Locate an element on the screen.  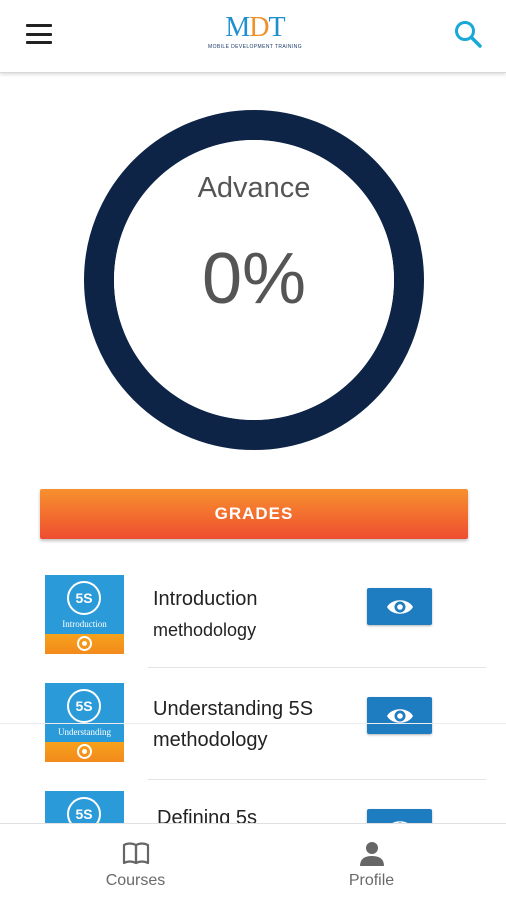
list-item: 5S Defining 5s is located at coordinates (253, 805).